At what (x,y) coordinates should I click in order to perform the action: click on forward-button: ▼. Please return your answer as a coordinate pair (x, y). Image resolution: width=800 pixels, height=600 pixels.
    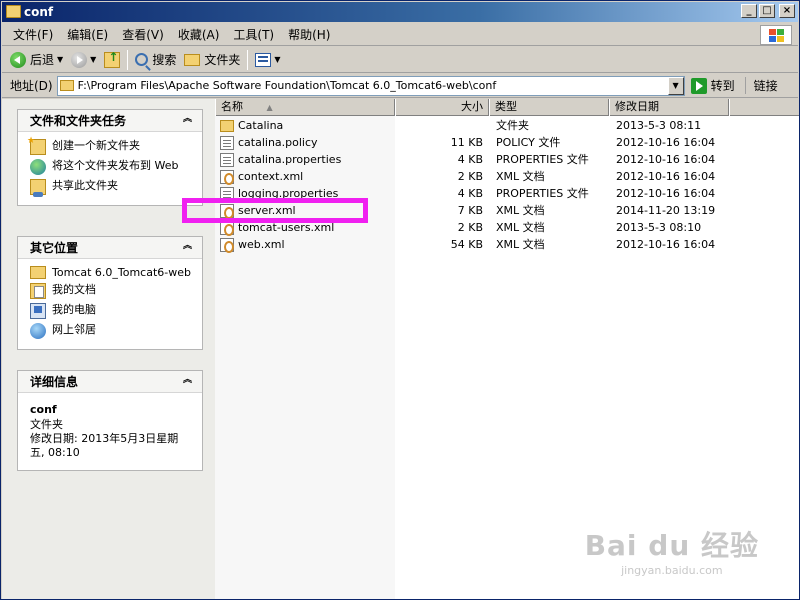
    Looking at the image, I should click on (83, 60).